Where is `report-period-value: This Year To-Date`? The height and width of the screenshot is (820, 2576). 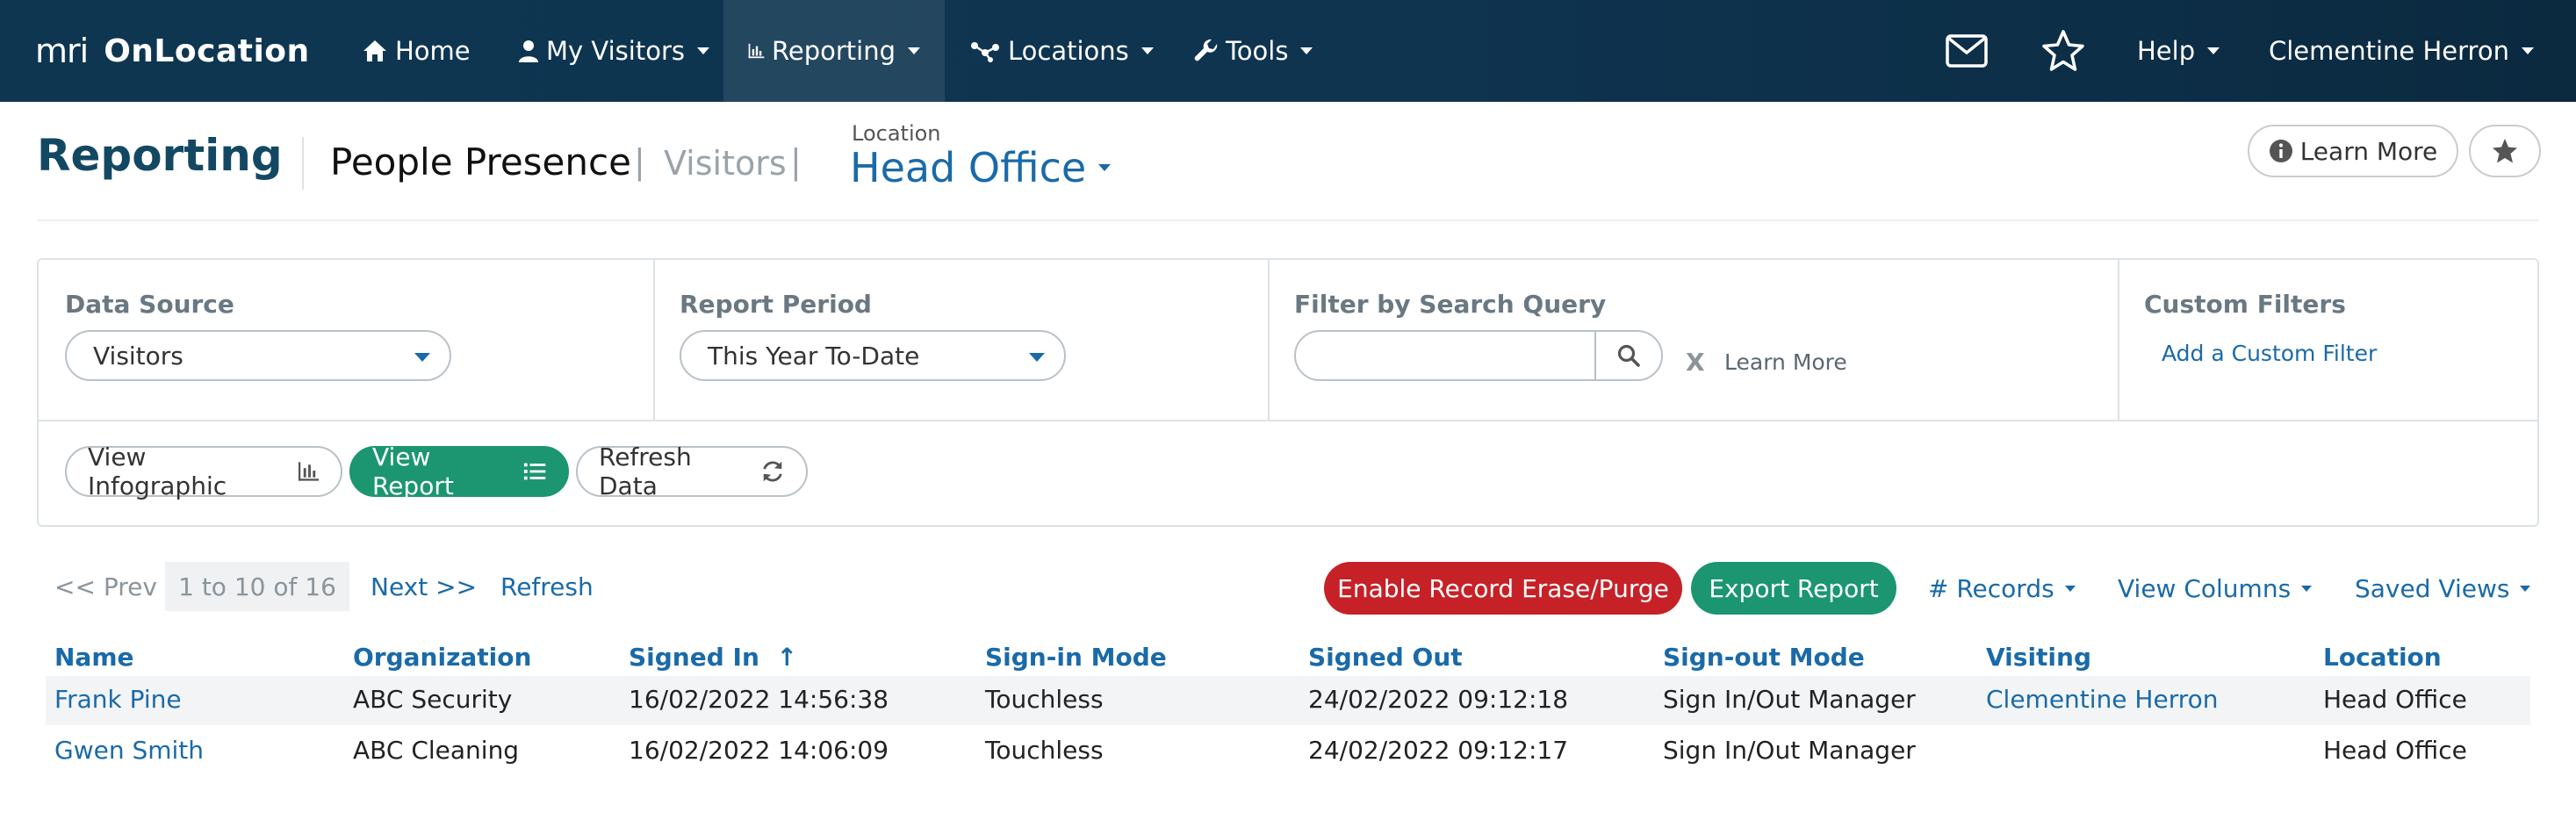 report-period-value: This Year To-Date is located at coordinates (814, 355).